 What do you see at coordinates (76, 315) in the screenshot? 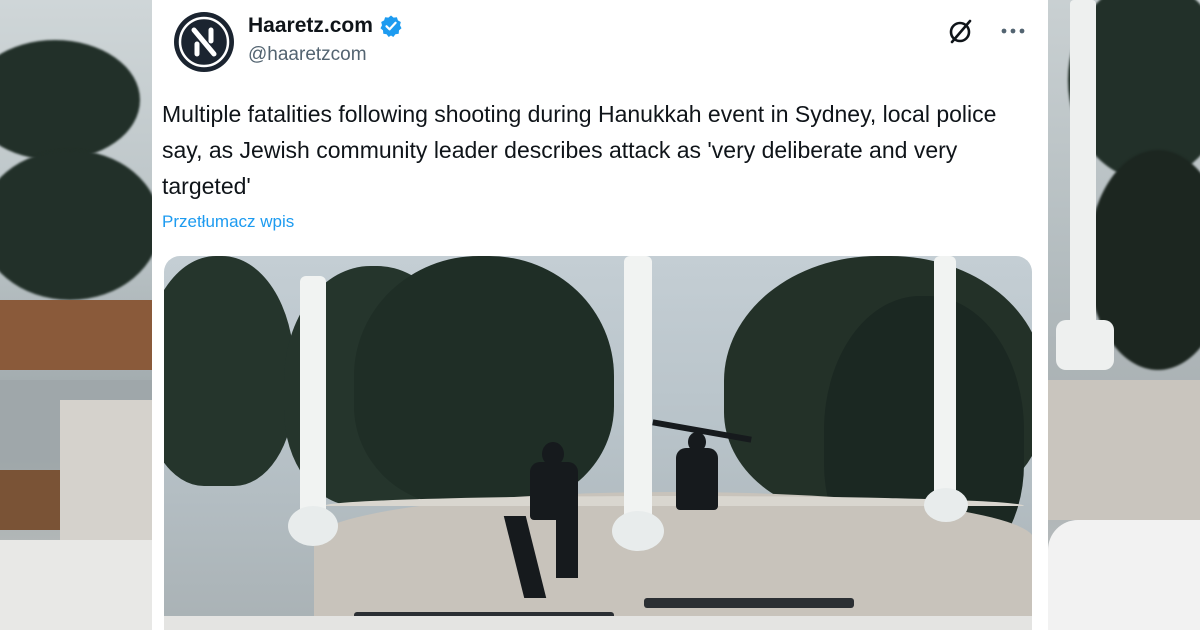
I see `background-left-blur` at bounding box center [76, 315].